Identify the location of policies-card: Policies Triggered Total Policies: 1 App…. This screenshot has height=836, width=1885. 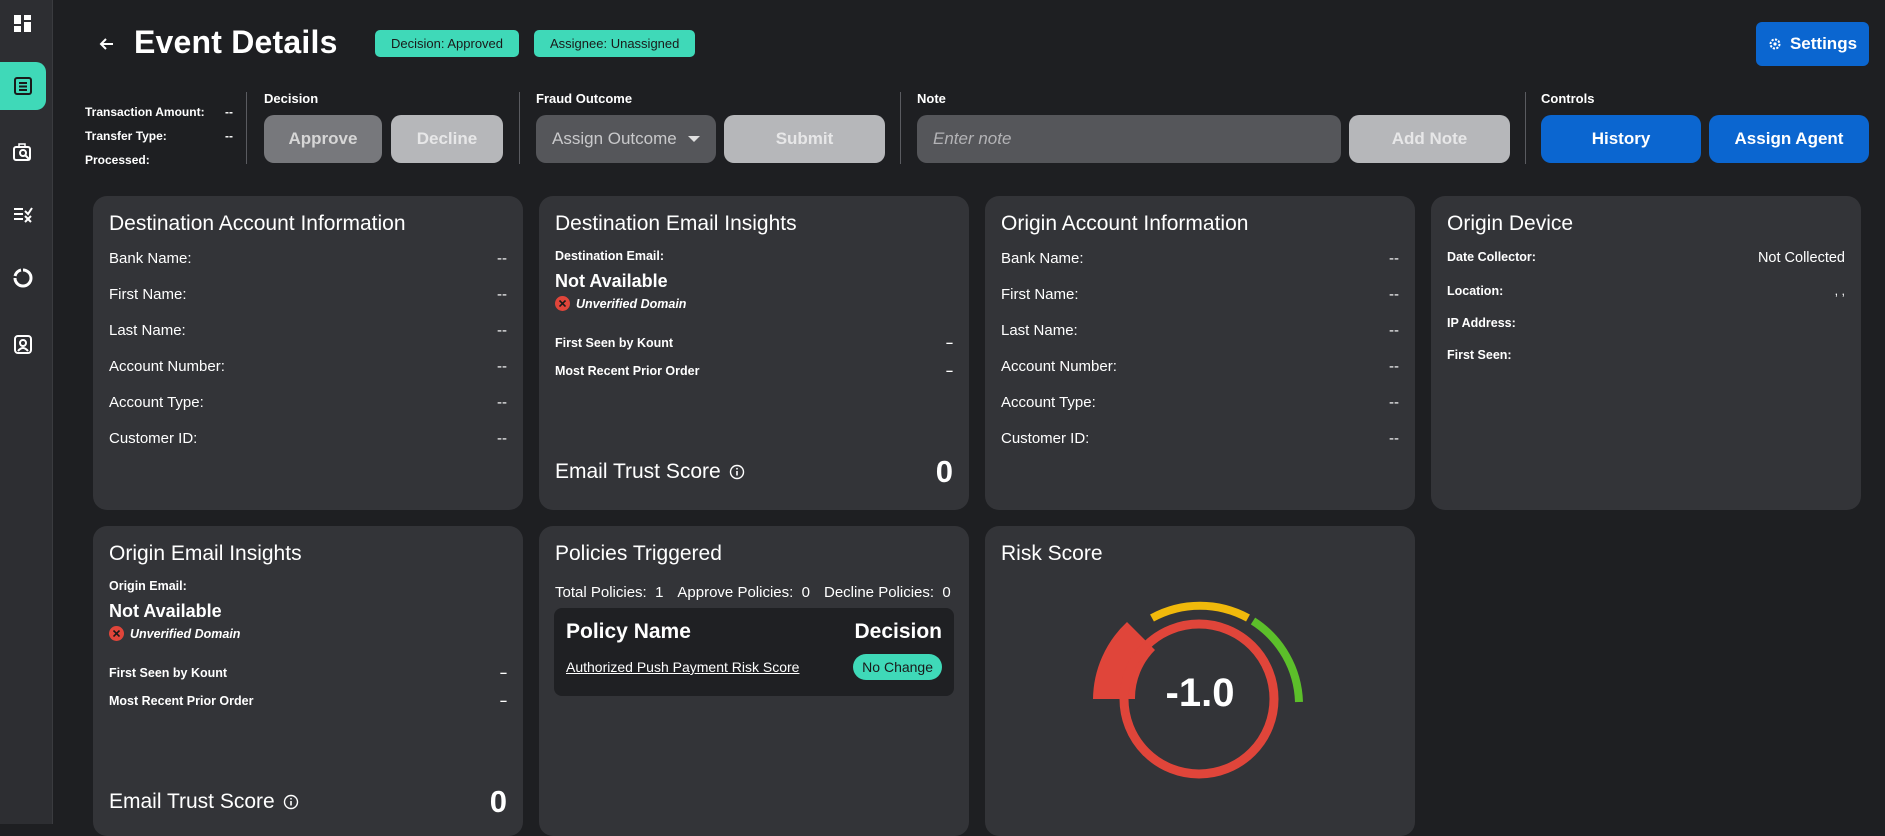
(754, 681).